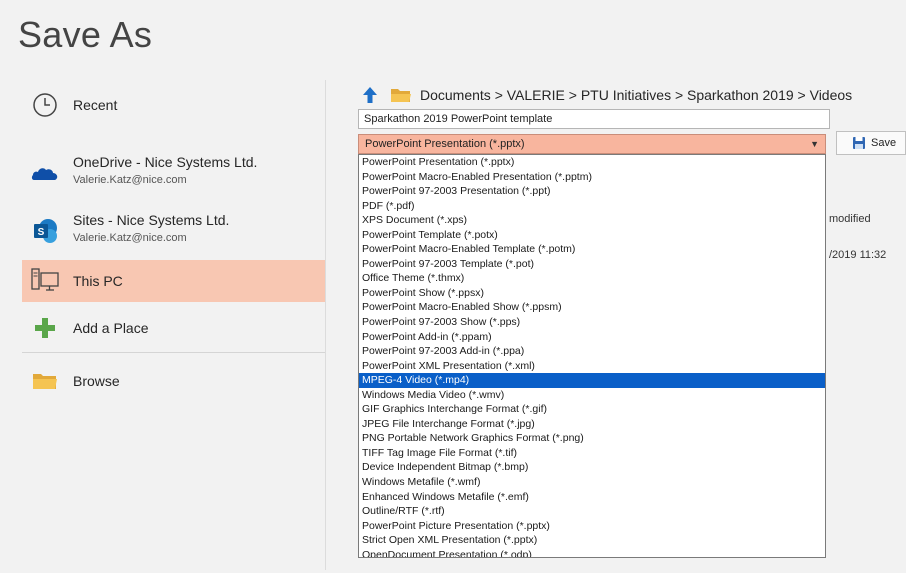 The height and width of the screenshot is (573, 906). What do you see at coordinates (592, 540) in the screenshot?
I see `file-type-option: Strict Open XML Presentation (*.pptx)` at bounding box center [592, 540].